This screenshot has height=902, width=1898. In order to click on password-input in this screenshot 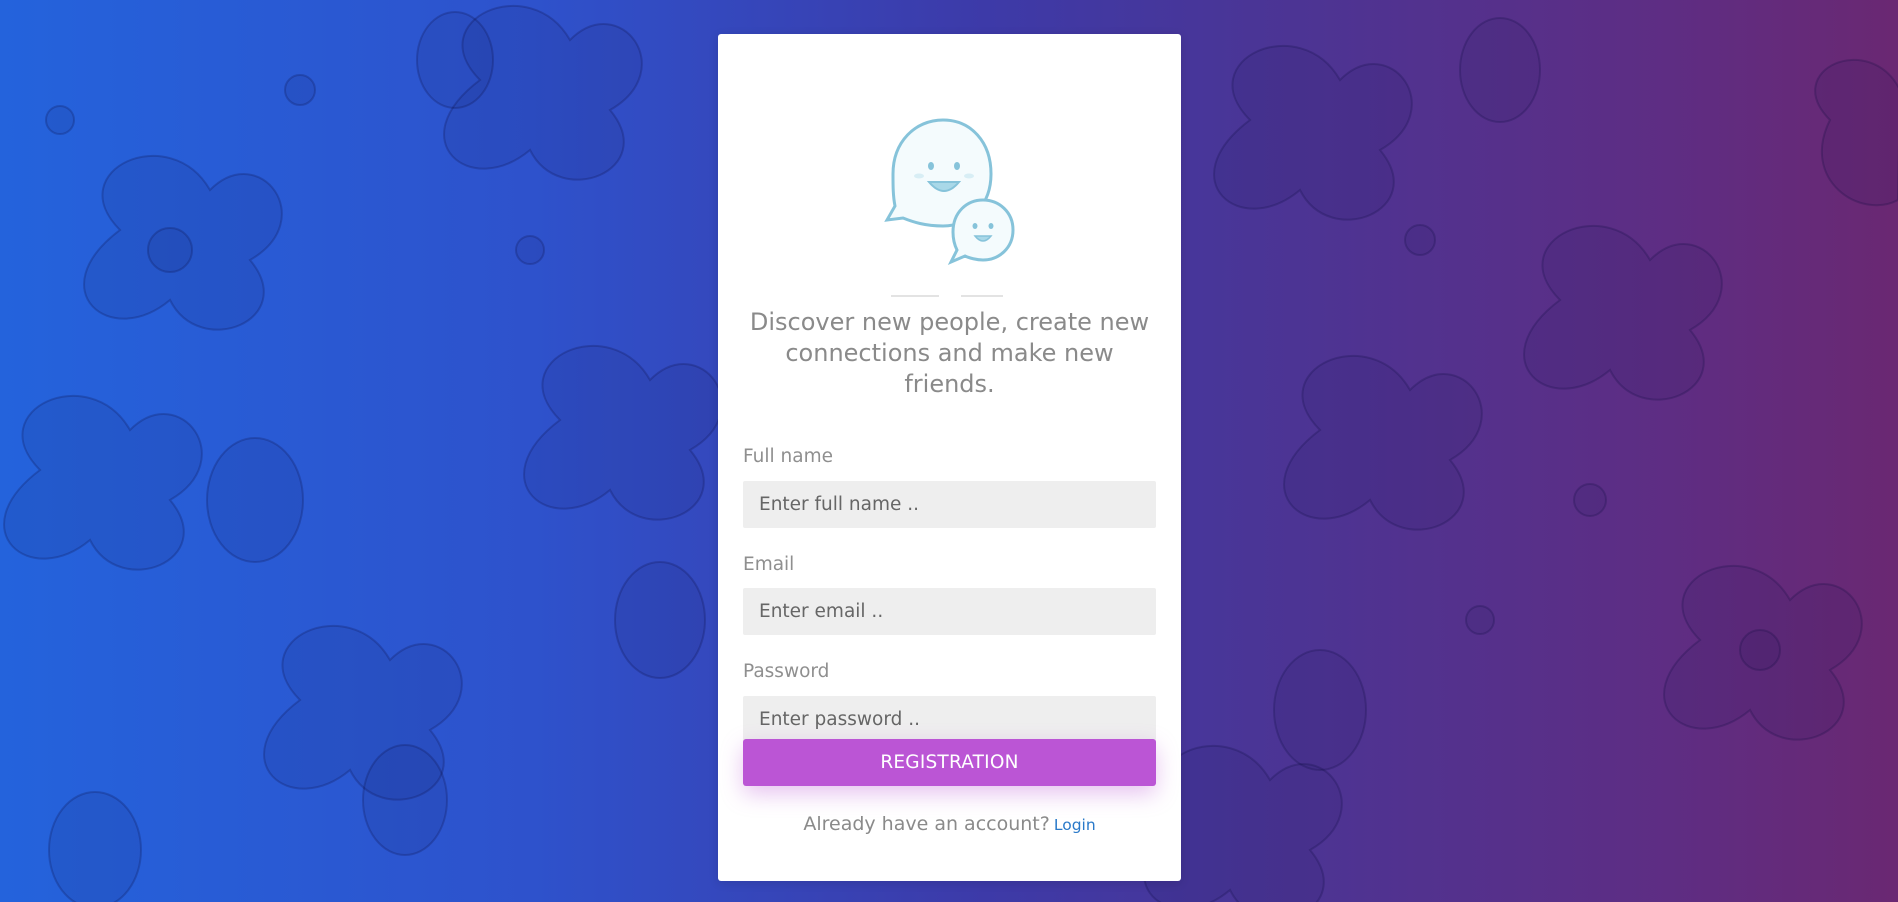, I will do `click(949, 719)`.